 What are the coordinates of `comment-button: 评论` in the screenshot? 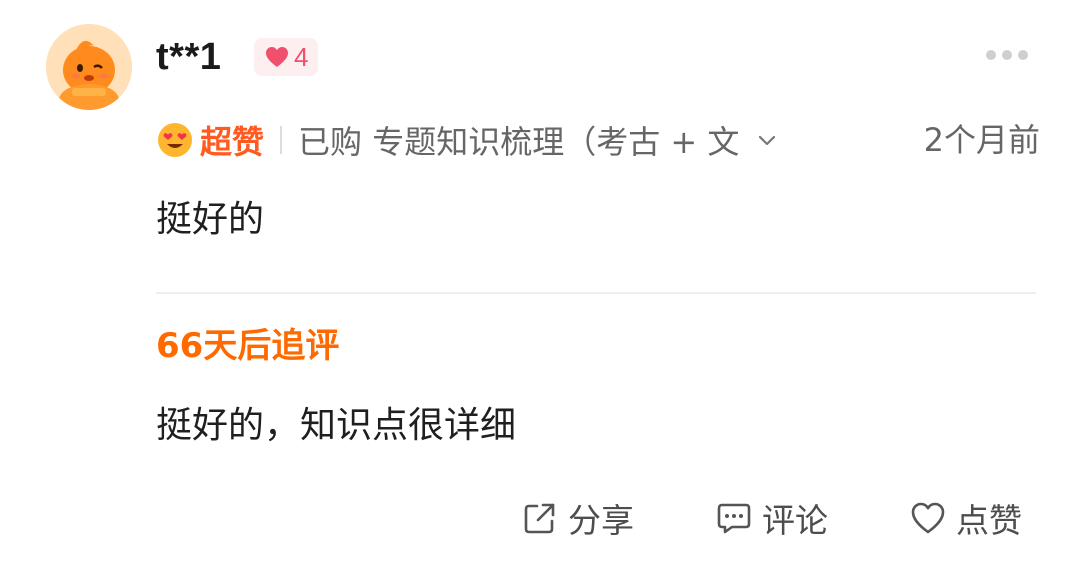 It's located at (771, 518).